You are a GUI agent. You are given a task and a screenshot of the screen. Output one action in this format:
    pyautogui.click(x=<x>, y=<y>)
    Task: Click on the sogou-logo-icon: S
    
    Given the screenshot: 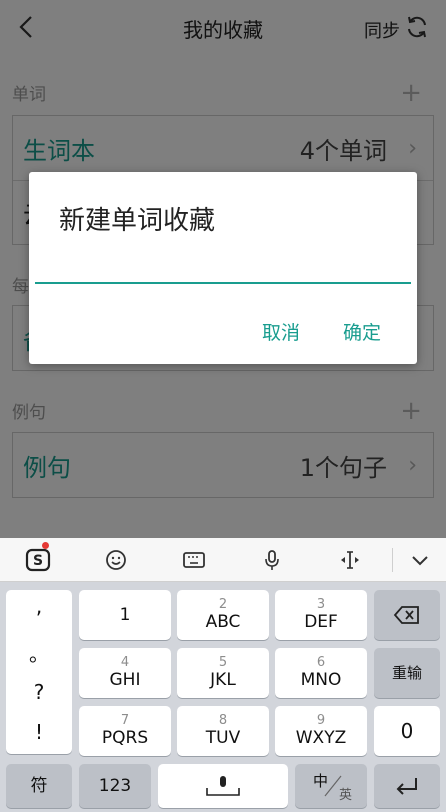 What is the action you would take?
    pyautogui.click(x=38, y=559)
    